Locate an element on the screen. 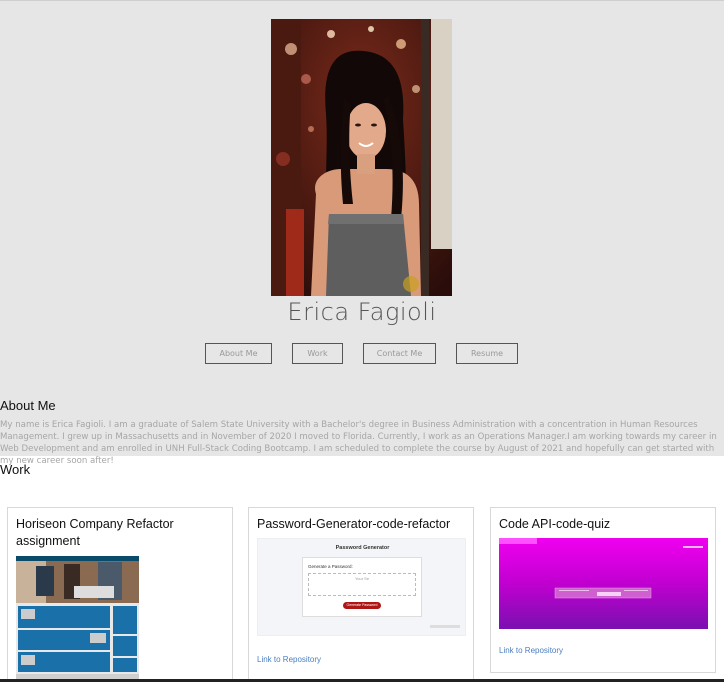 The height and width of the screenshot is (682, 724). preview-heading: Password Generator is located at coordinates (362, 548).